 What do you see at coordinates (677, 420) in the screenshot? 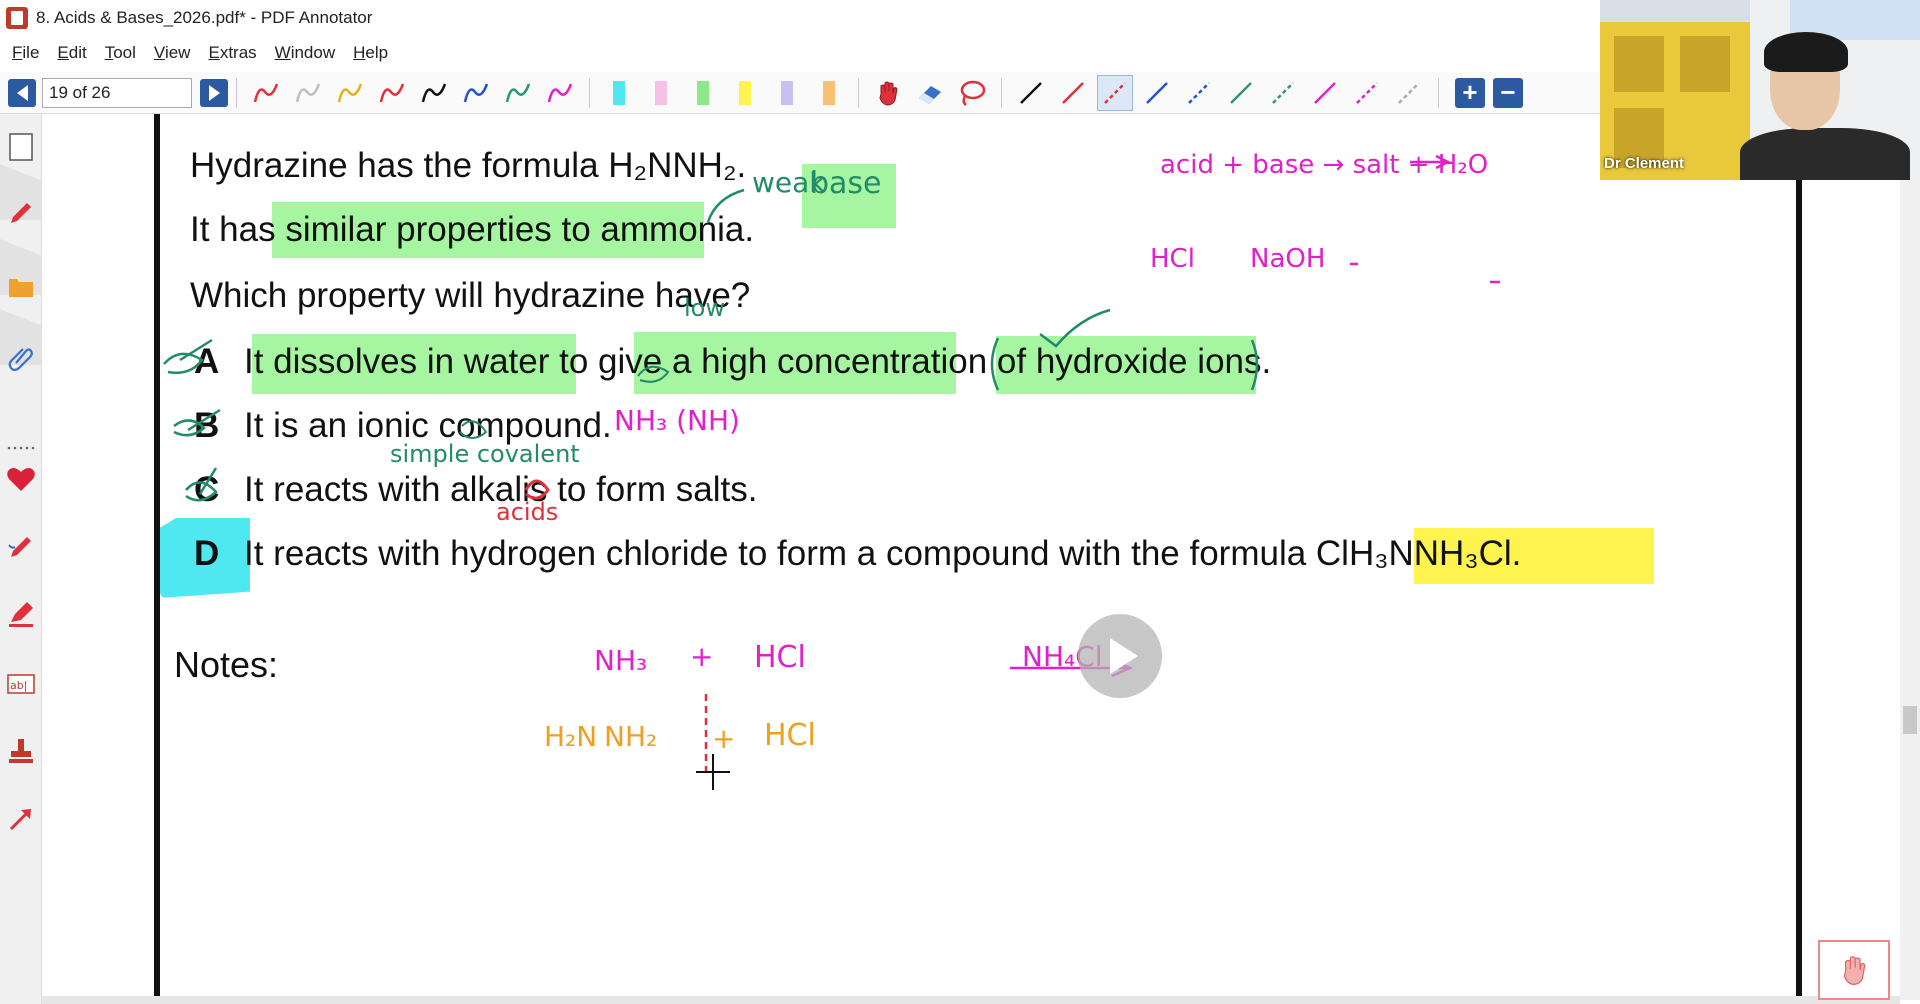
I see `annotation-nh3-nh: NH₃ (NH)` at bounding box center [677, 420].